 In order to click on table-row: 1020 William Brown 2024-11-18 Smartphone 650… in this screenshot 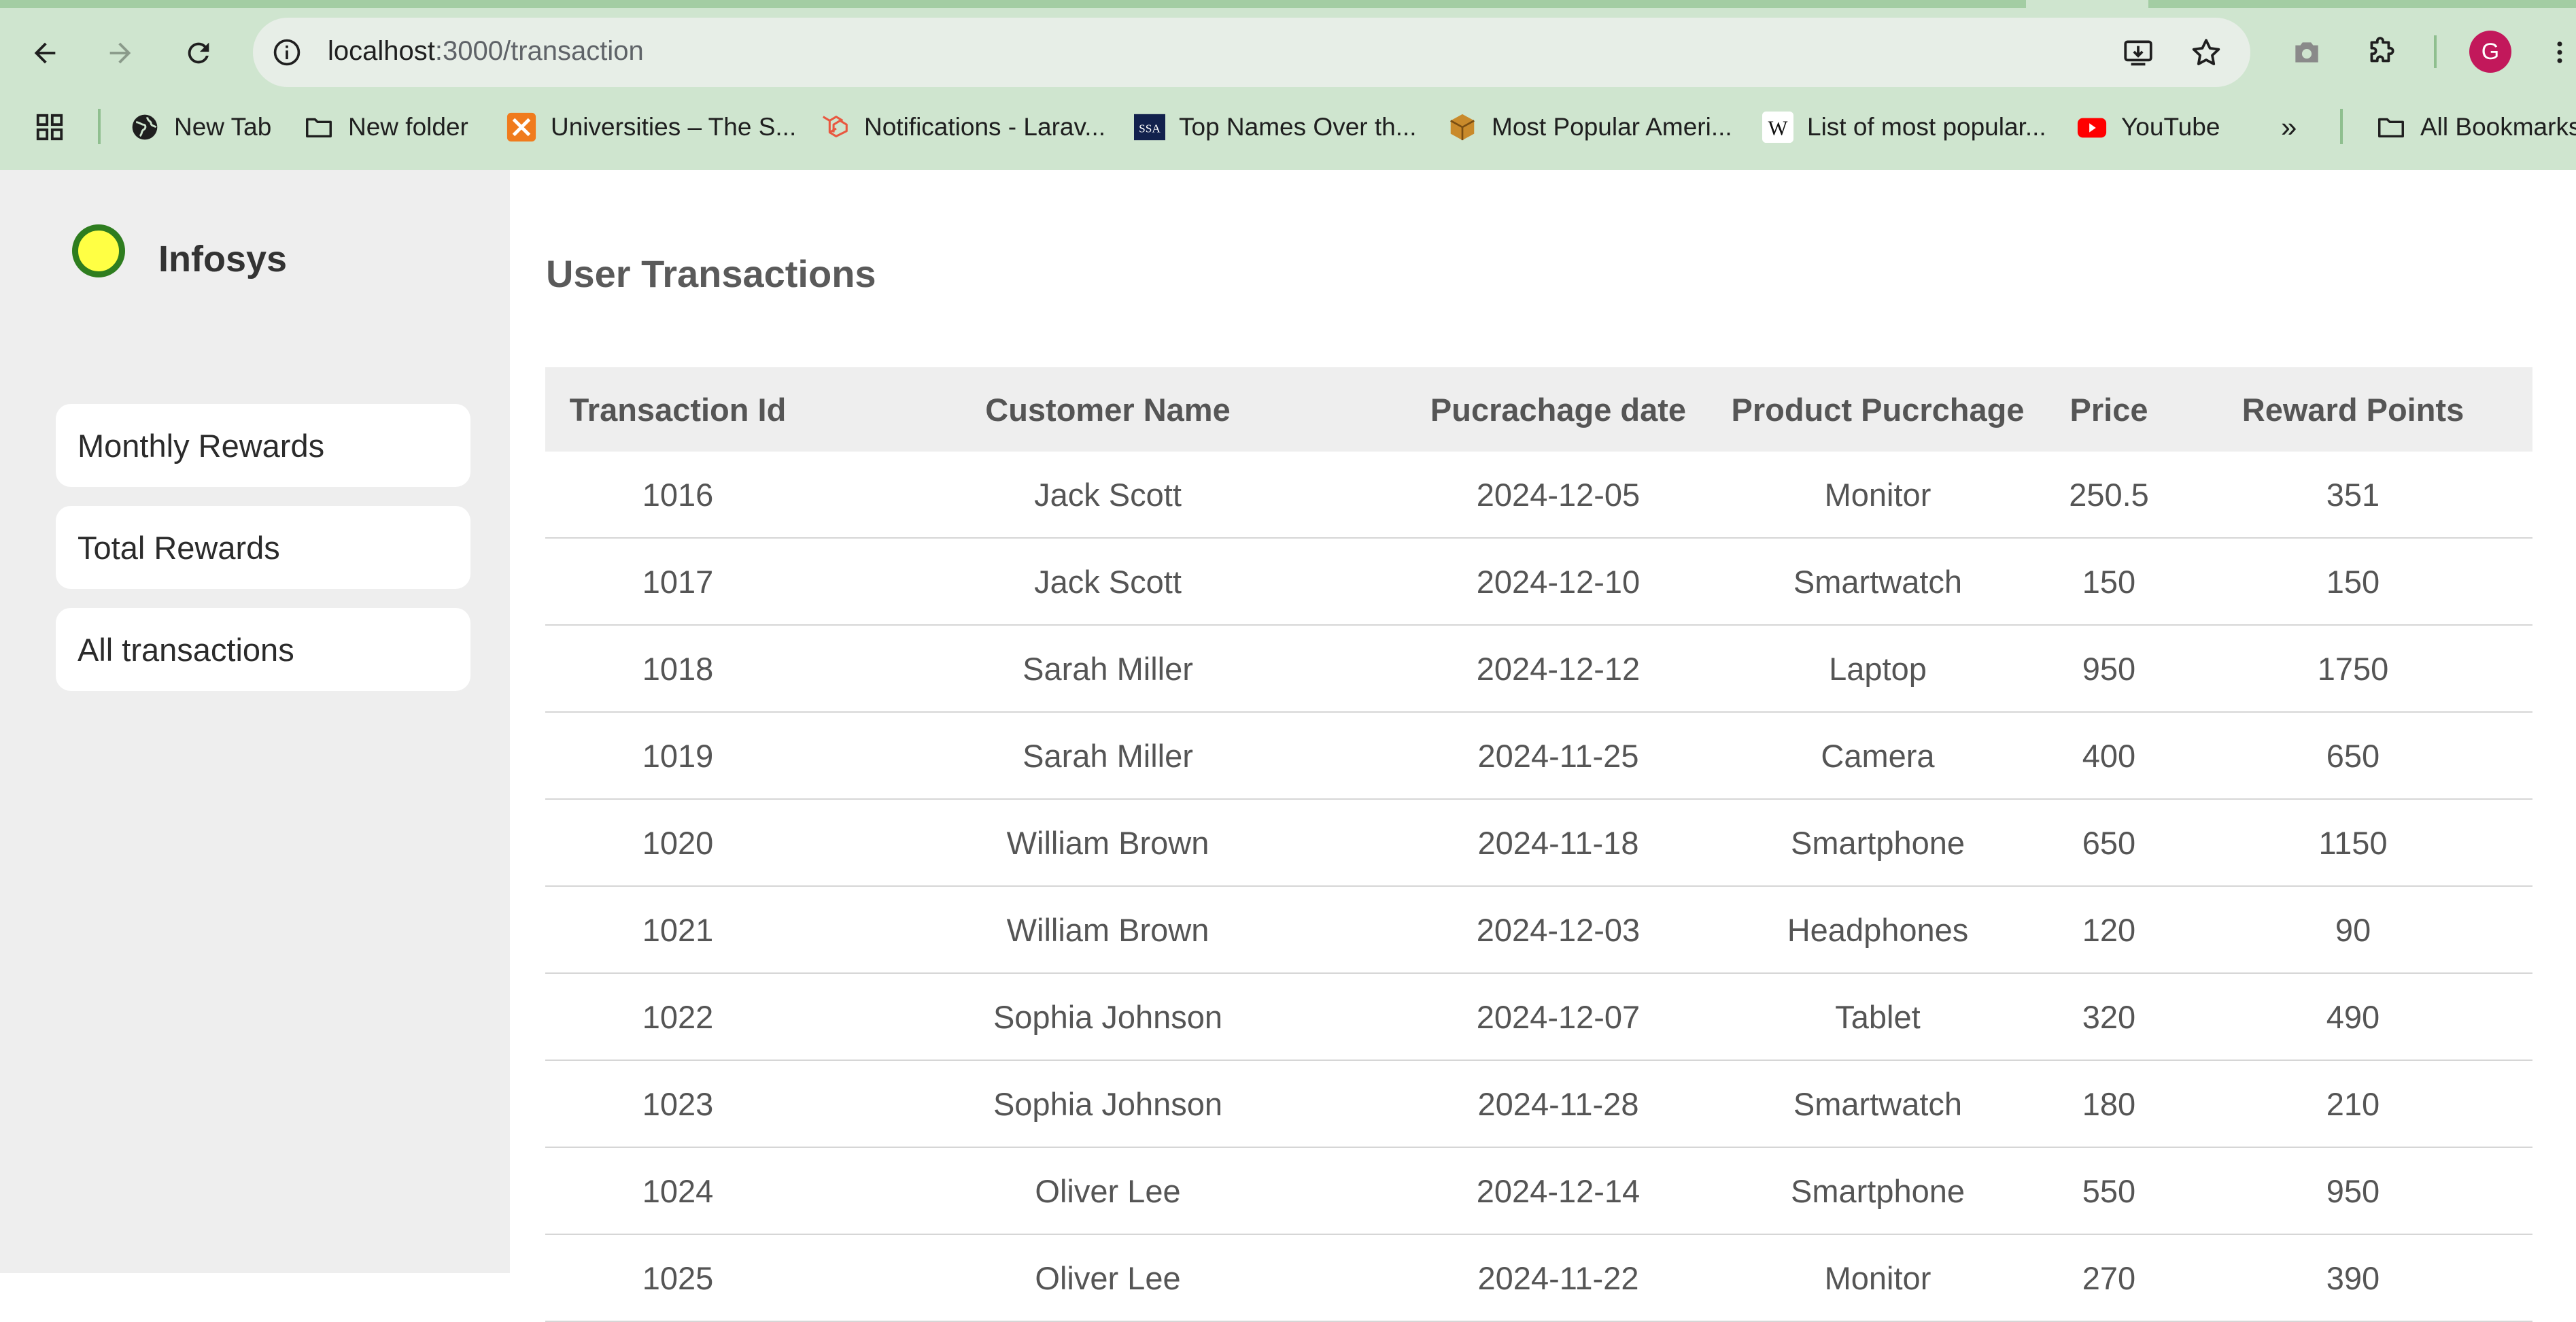, I will do `click(1538, 843)`.